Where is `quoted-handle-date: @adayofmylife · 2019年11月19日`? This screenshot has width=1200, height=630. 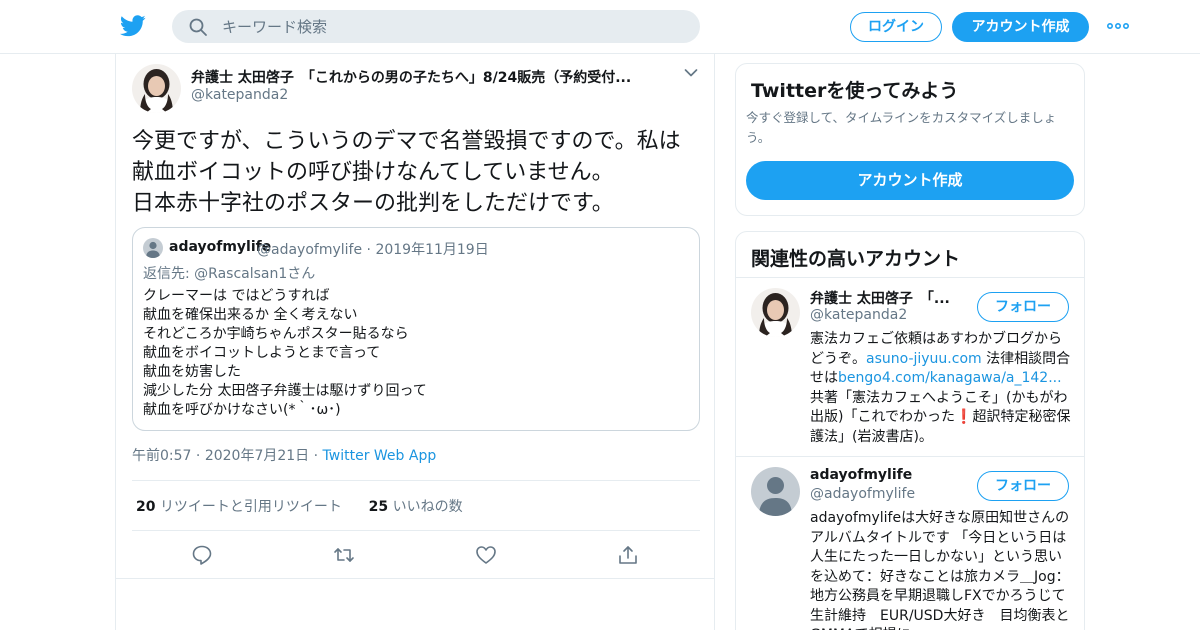
quoted-handle-date: @adayofmylife · 2019年11月19日 is located at coordinates (373, 249).